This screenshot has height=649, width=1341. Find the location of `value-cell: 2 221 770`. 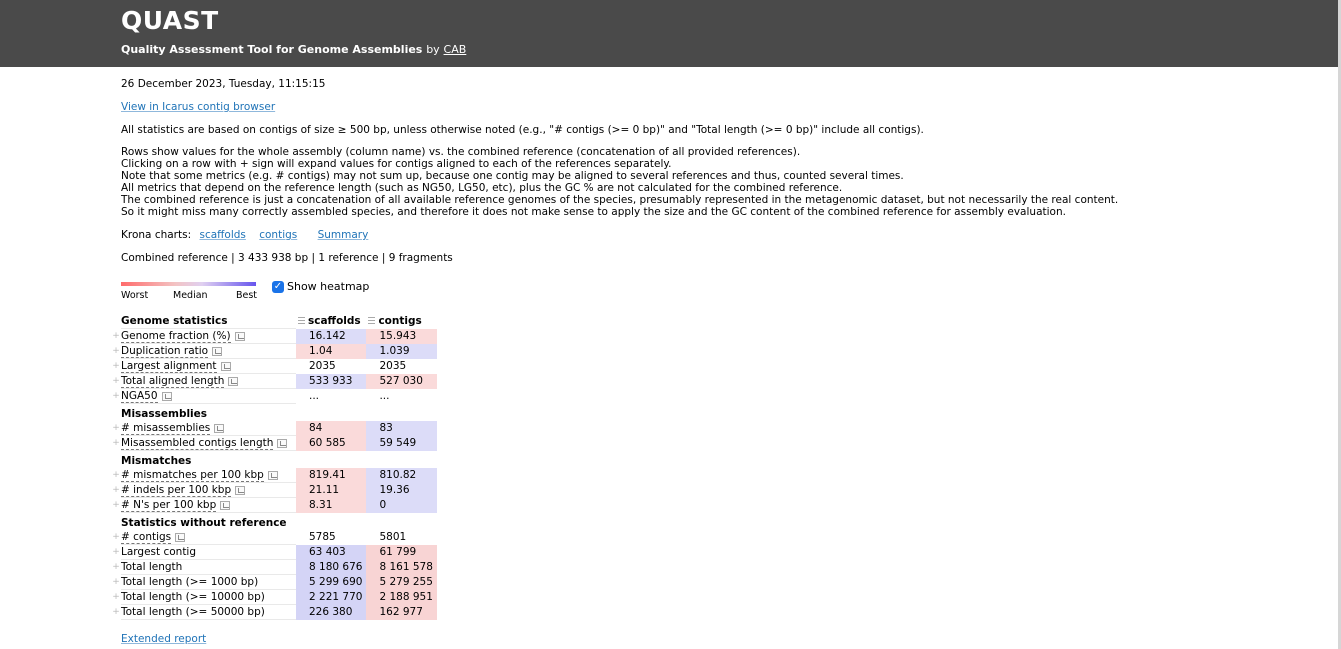

value-cell: 2 221 770 is located at coordinates (331, 597).